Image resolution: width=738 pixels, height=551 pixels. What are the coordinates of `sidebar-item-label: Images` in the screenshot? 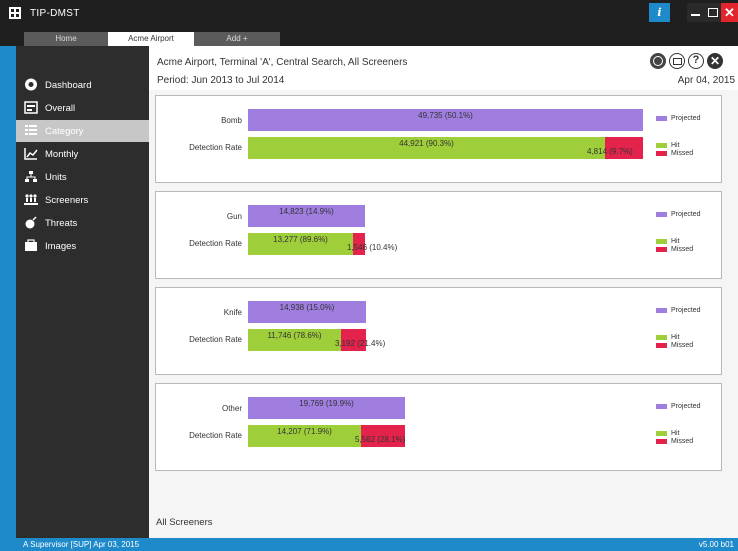 It's located at (61, 246).